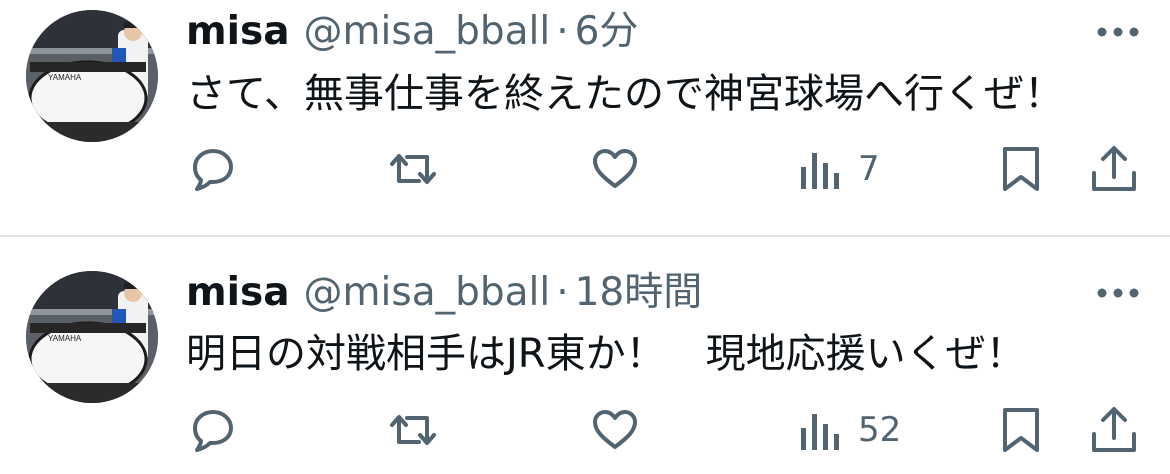 Image resolution: width=1170 pixels, height=474 pixels. I want to click on views-count: 7, so click(869, 169).